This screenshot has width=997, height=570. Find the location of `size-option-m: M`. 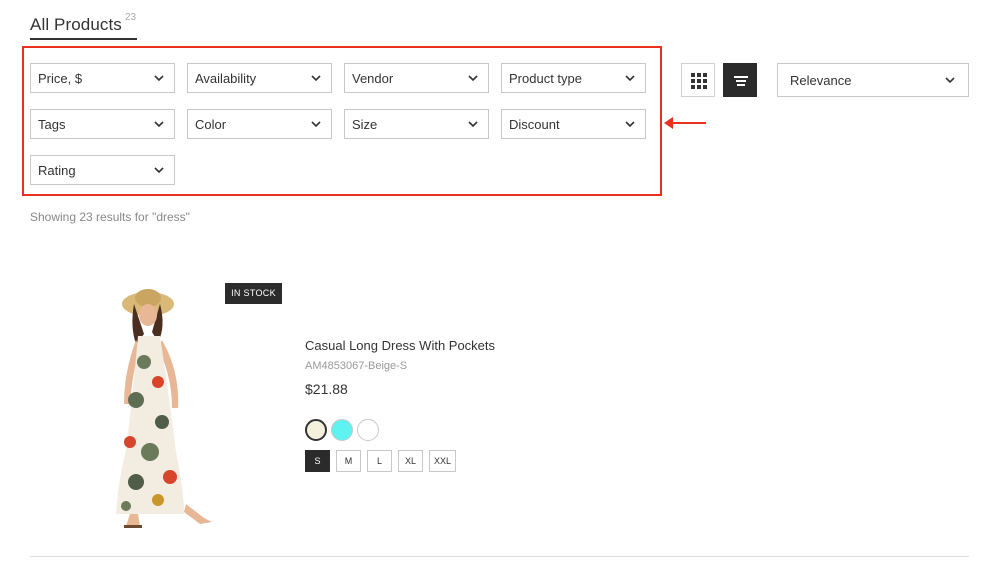

size-option-m: M is located at coordinates (348, 461).